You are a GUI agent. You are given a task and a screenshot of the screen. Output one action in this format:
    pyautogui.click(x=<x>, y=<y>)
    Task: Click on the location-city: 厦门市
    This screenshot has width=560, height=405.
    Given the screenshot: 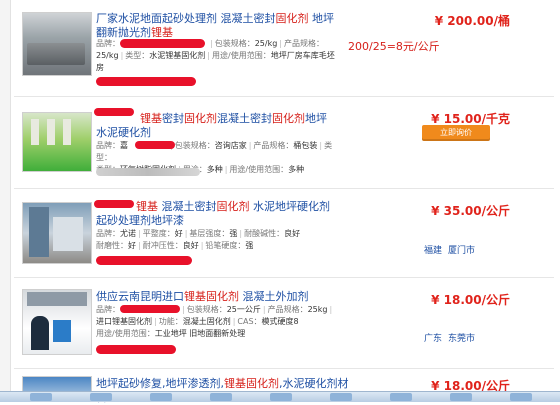 What is the action you would take?
    pyautogui.click(x=461, y=249)
    